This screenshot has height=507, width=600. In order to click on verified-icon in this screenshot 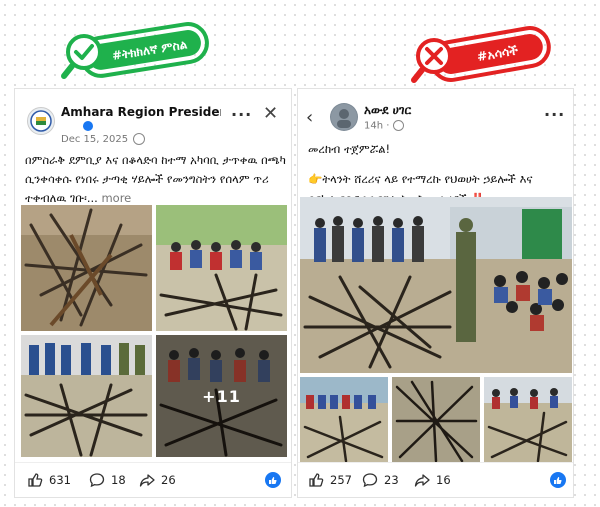, I will do `click(88, 126)`.